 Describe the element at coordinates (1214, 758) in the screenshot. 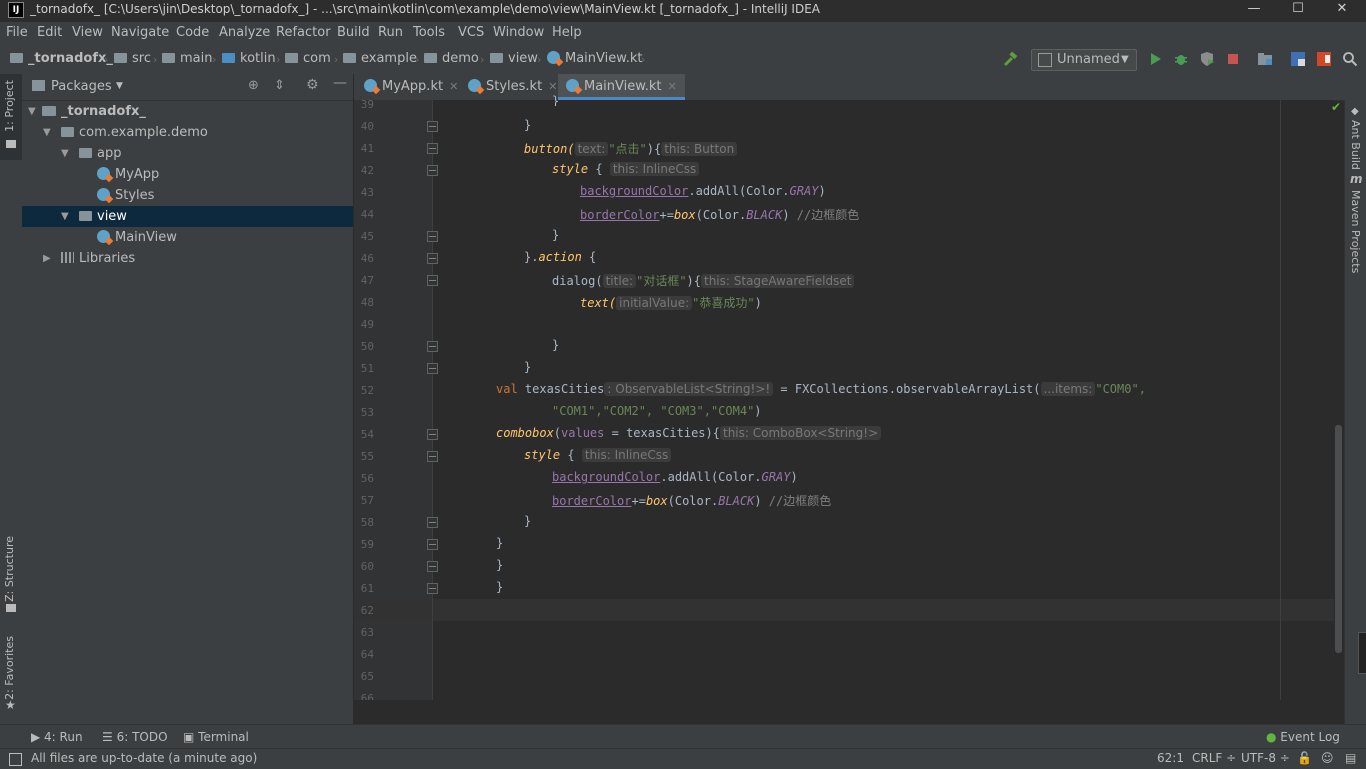

I see `line-separator: CRLF ÷` at that location.